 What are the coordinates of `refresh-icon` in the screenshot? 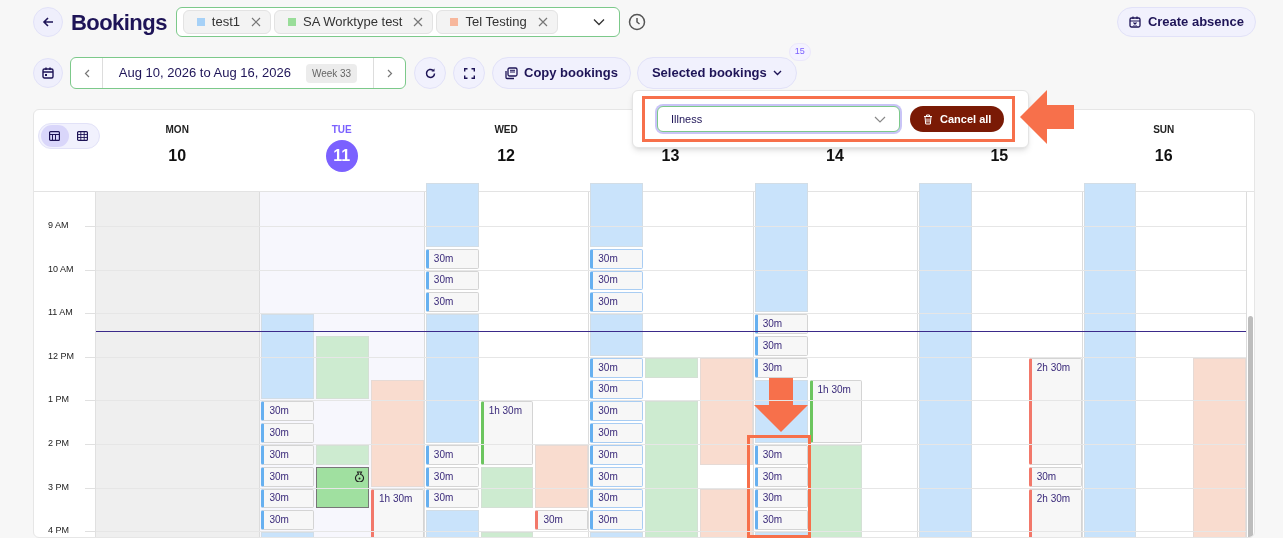 It's located at (430, 73).